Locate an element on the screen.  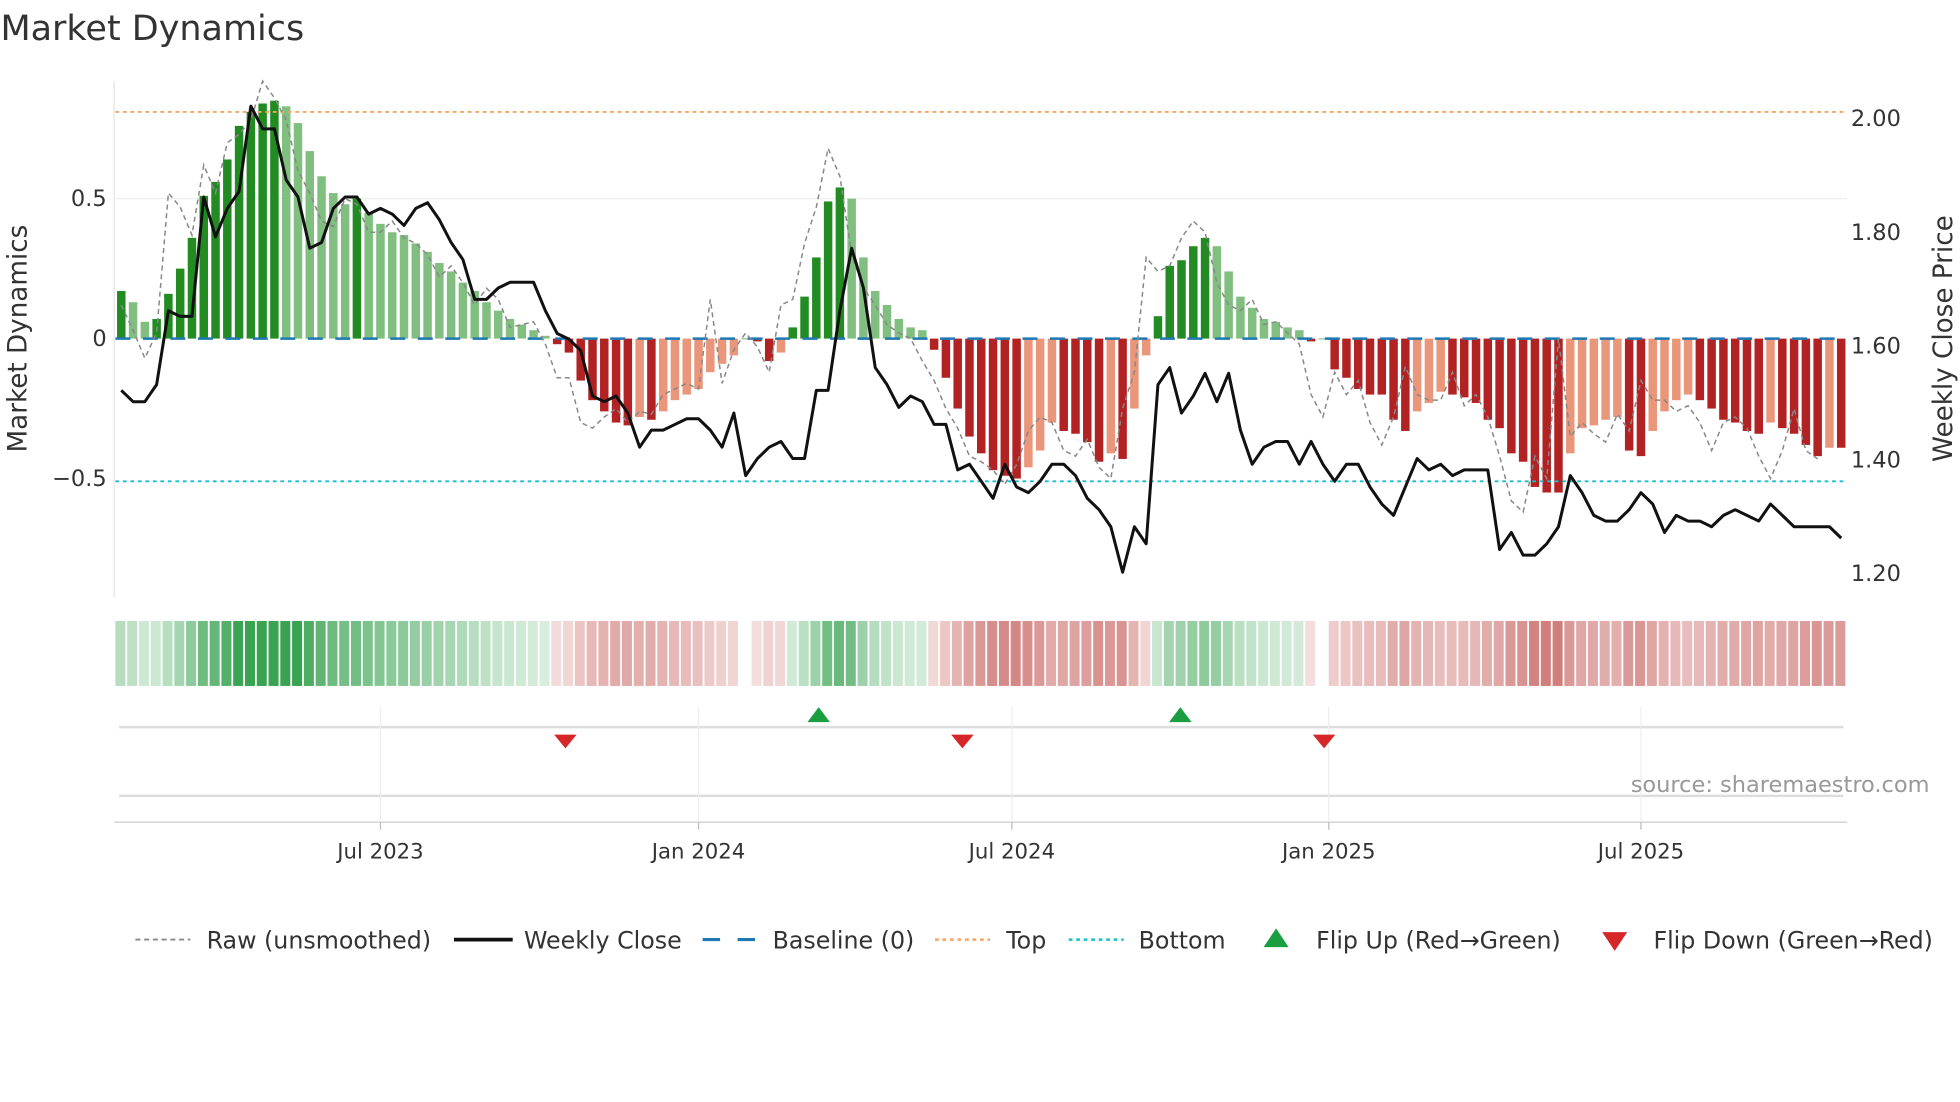
y-tick-label: 0.5 is located at coordinates (89, 199).